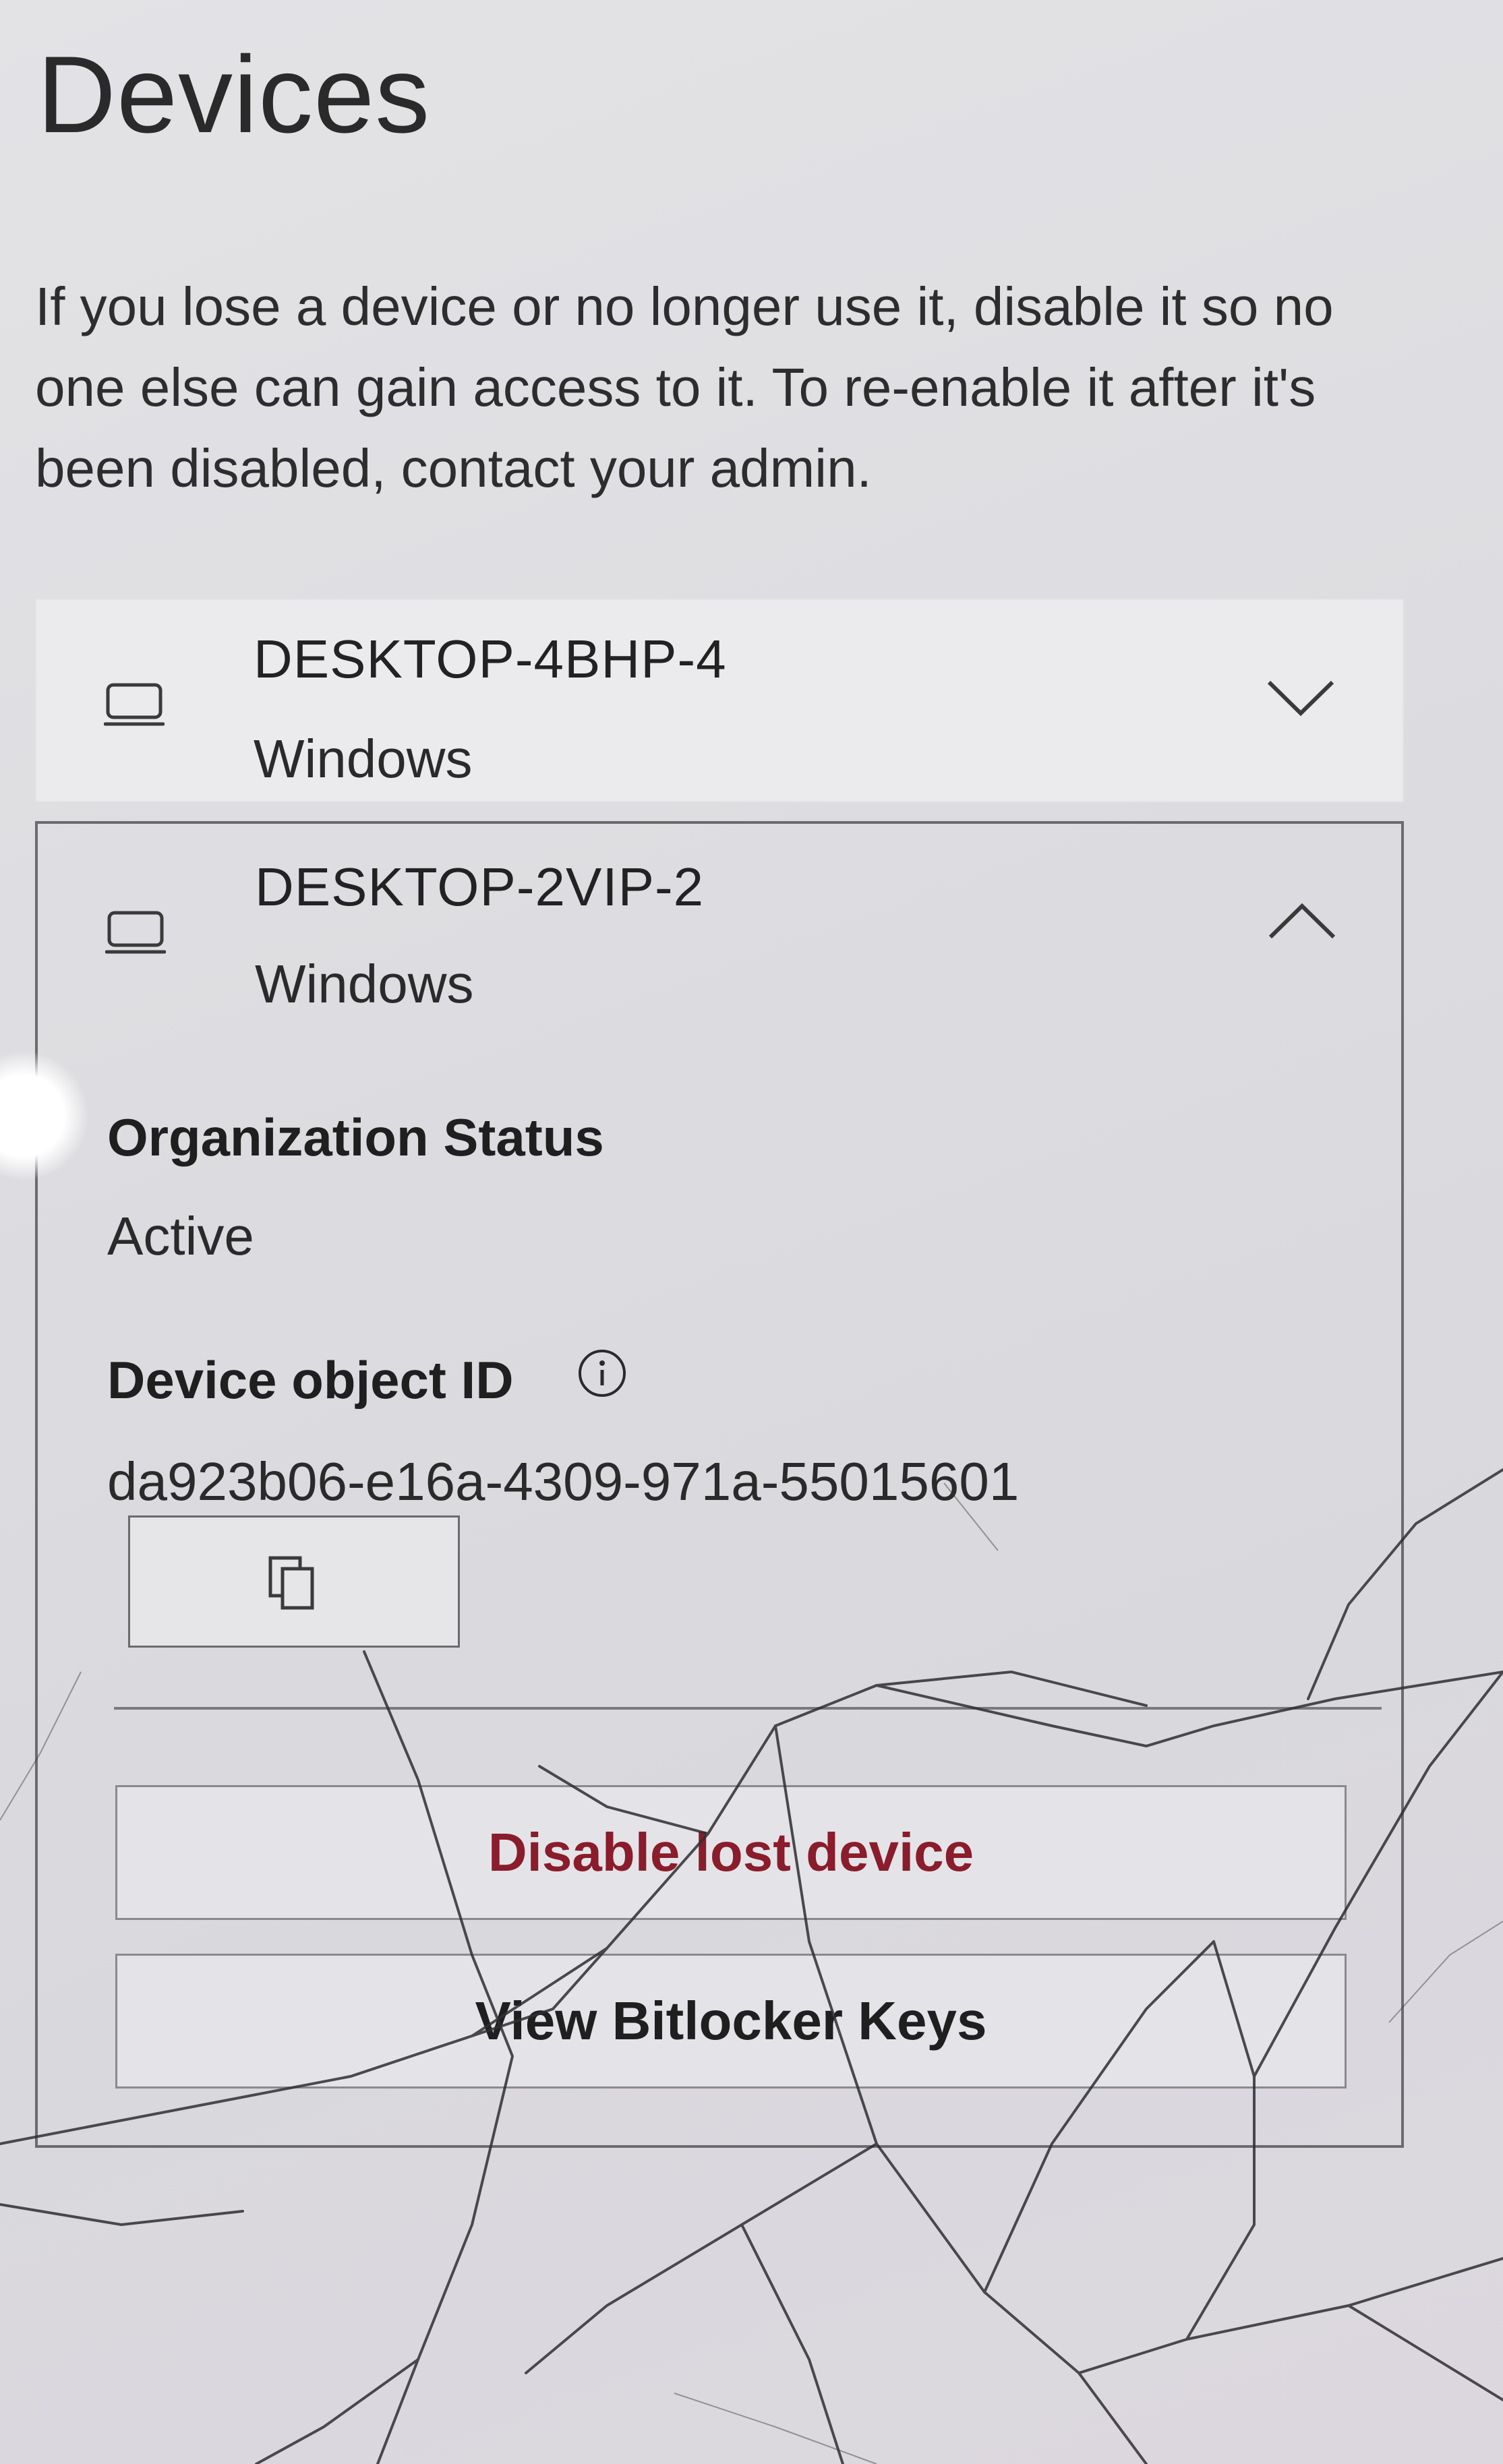 This screenshot has width=1503, height=2464. Describe the element at coordinates (748, 1708) in the screenshot. I see `details-divider` at that location.